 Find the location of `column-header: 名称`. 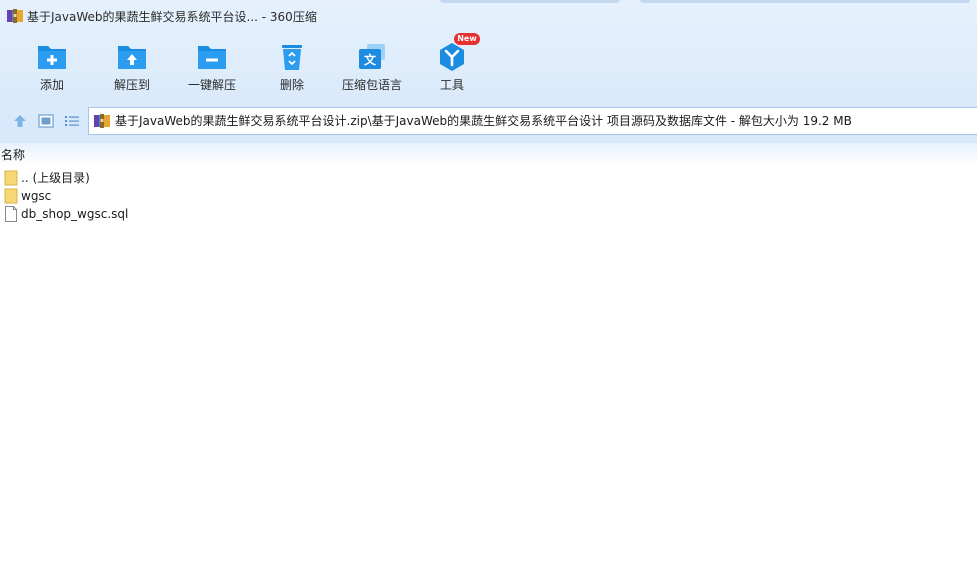

column-header: 名称 is located at coordinates (488, 155).